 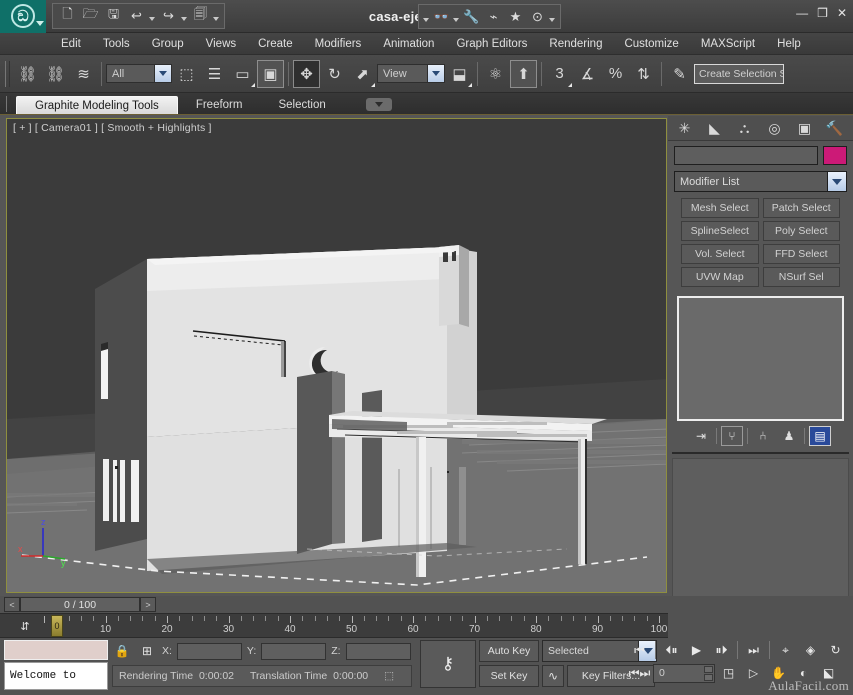 I want to click on save-file-icon: 🖫, so click(x=113, y=16).